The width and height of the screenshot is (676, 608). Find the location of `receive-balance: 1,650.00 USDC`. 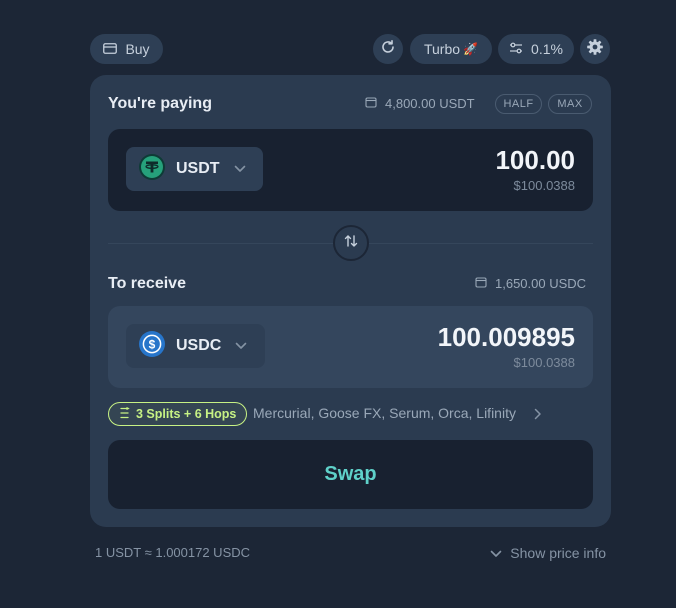

receive-balance: 1,650.00 USDC is located at coordinates (530, 283).